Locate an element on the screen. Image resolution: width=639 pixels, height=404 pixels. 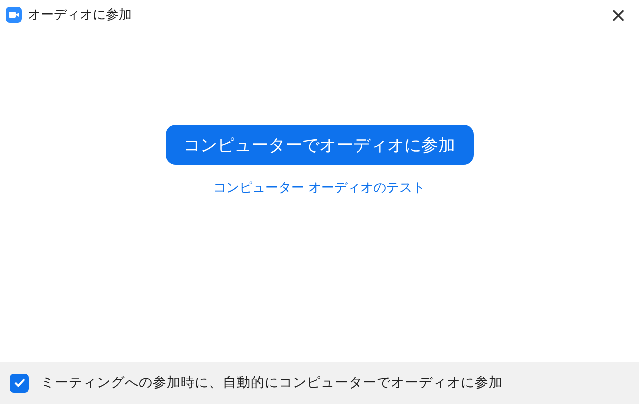
checkbox-label: ミーティングへの参加時に、自動的にコンピューターでオーディオに参加 is located at coordinates (272, 383).